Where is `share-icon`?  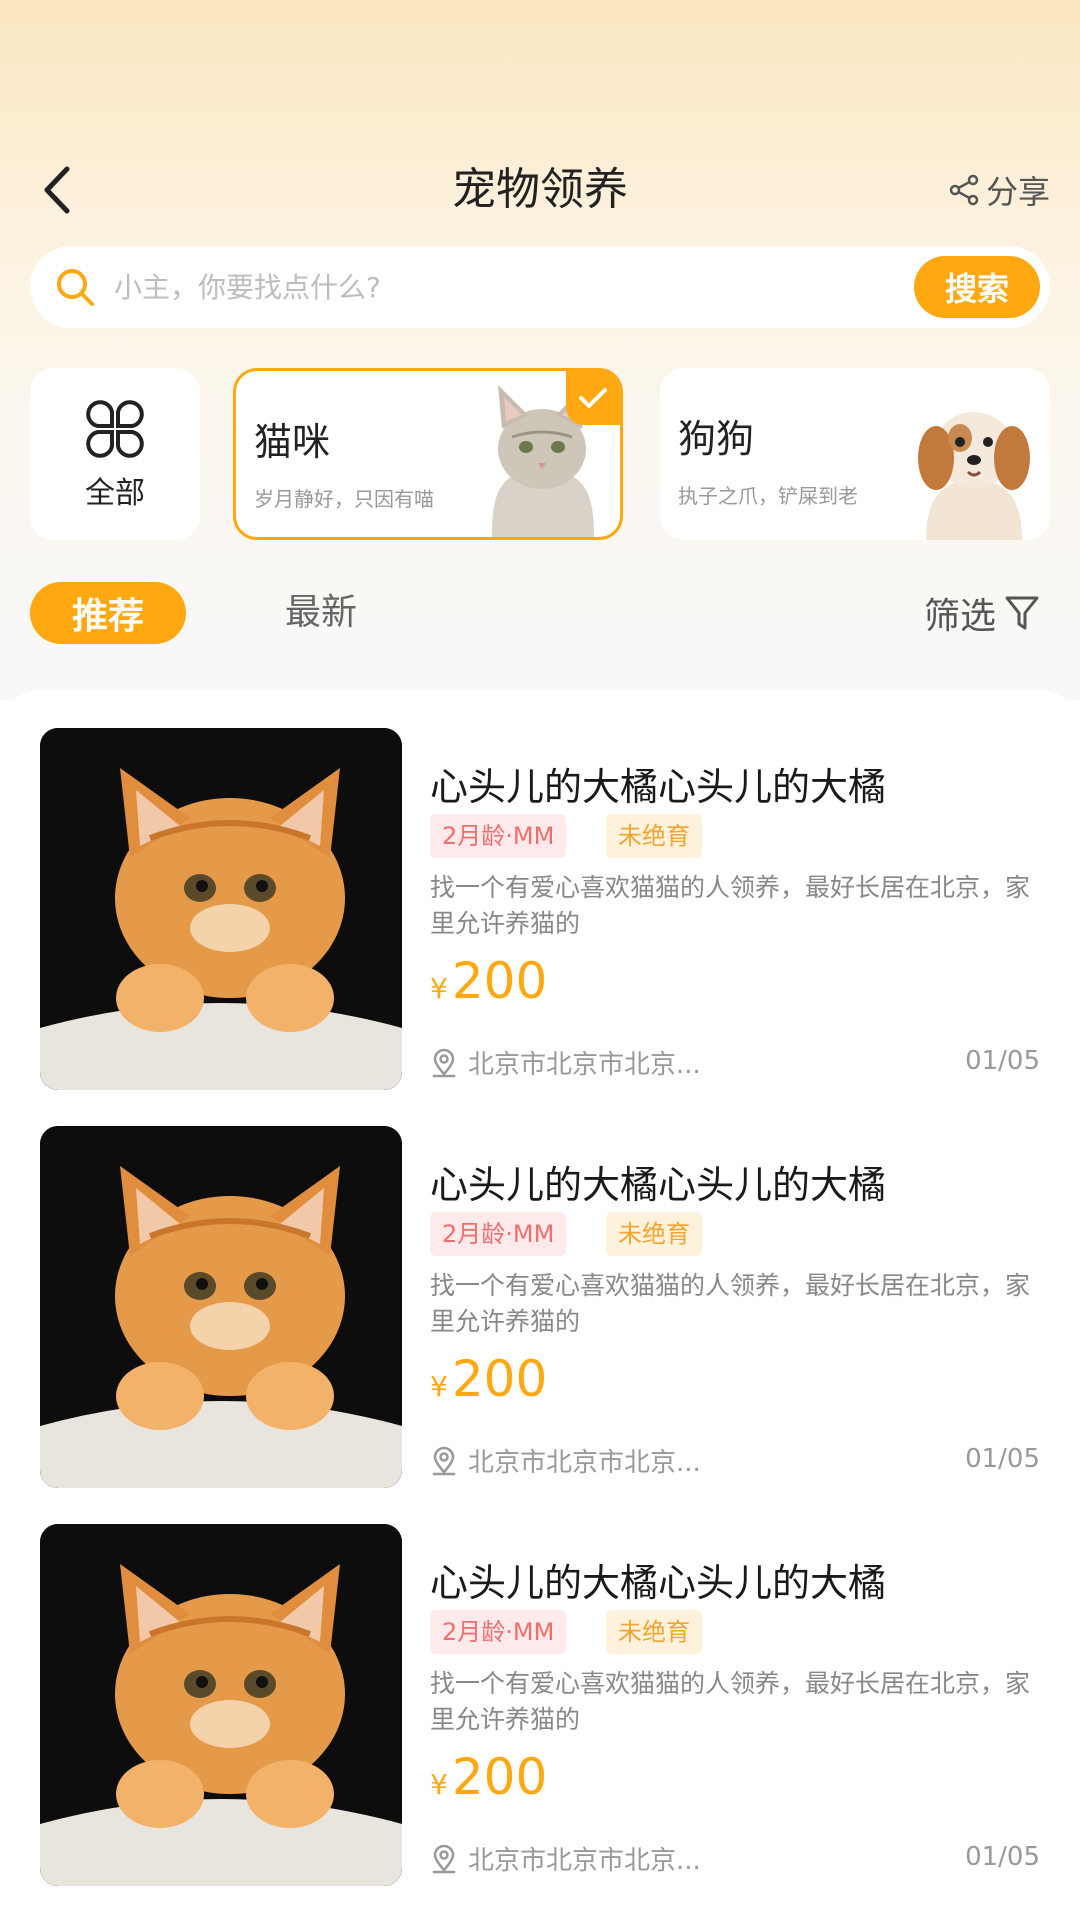 share-icon is located at coordinates (964, 190).